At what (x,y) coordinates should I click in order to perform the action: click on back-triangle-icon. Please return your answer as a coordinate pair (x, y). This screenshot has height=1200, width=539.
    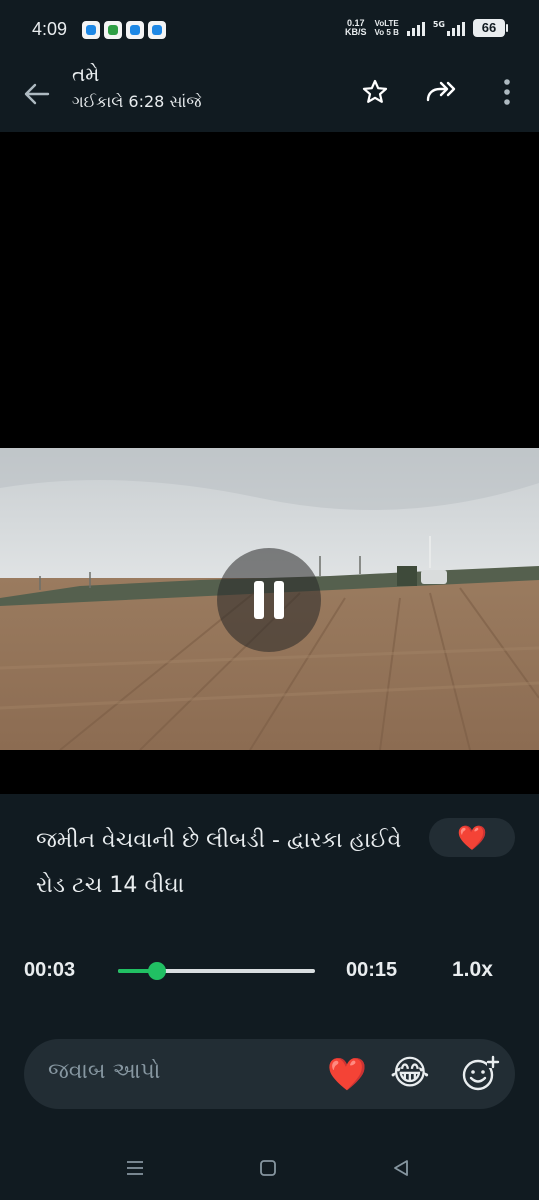
    Looking at the image, I should click on (401, 1168).